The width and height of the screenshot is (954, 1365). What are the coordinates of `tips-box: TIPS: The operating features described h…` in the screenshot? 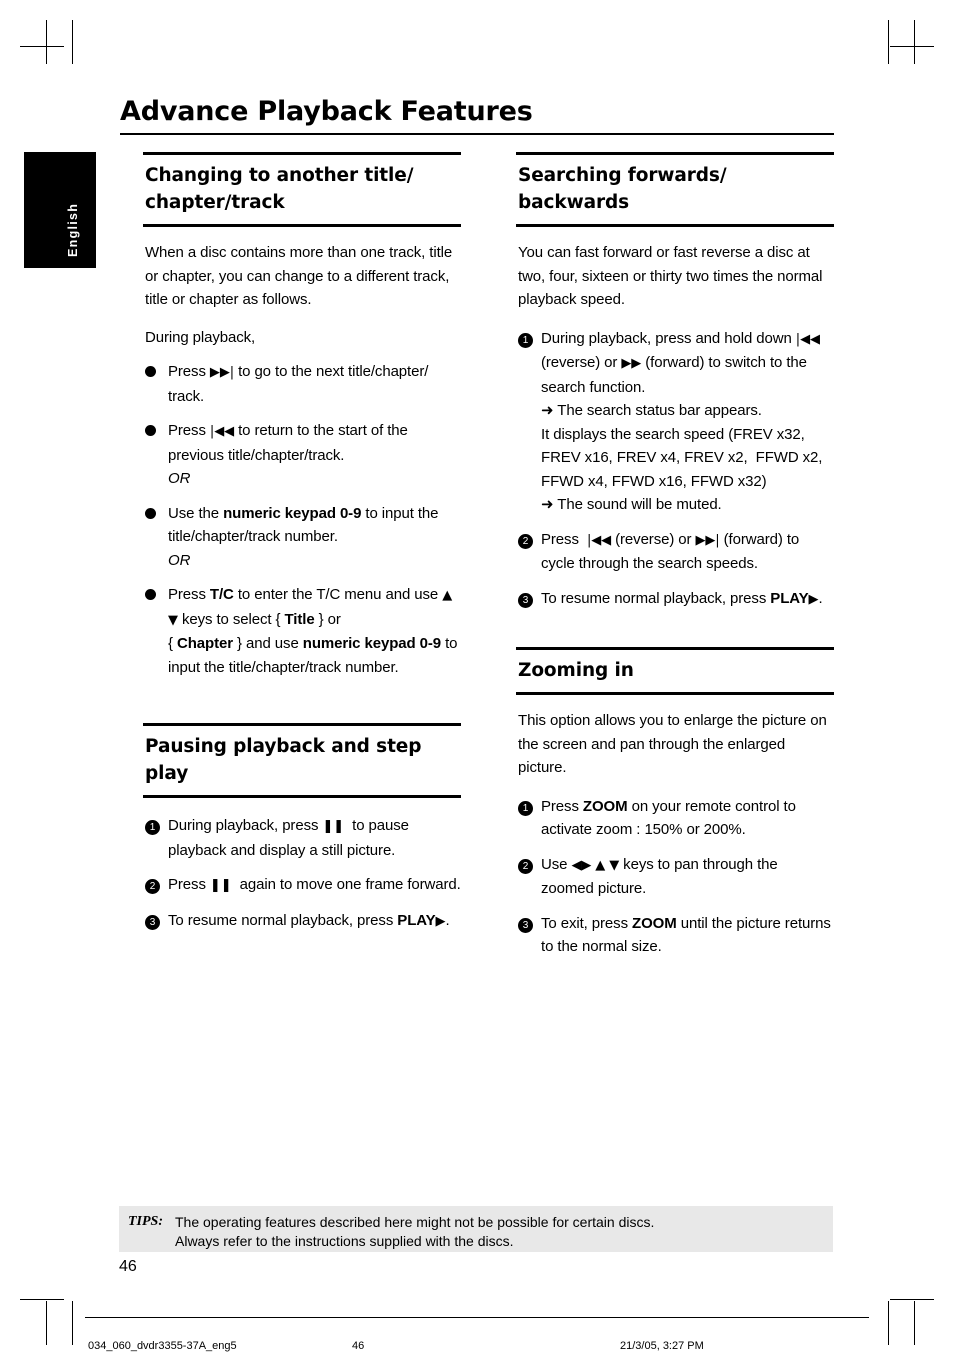 It's located at (476, 1229).